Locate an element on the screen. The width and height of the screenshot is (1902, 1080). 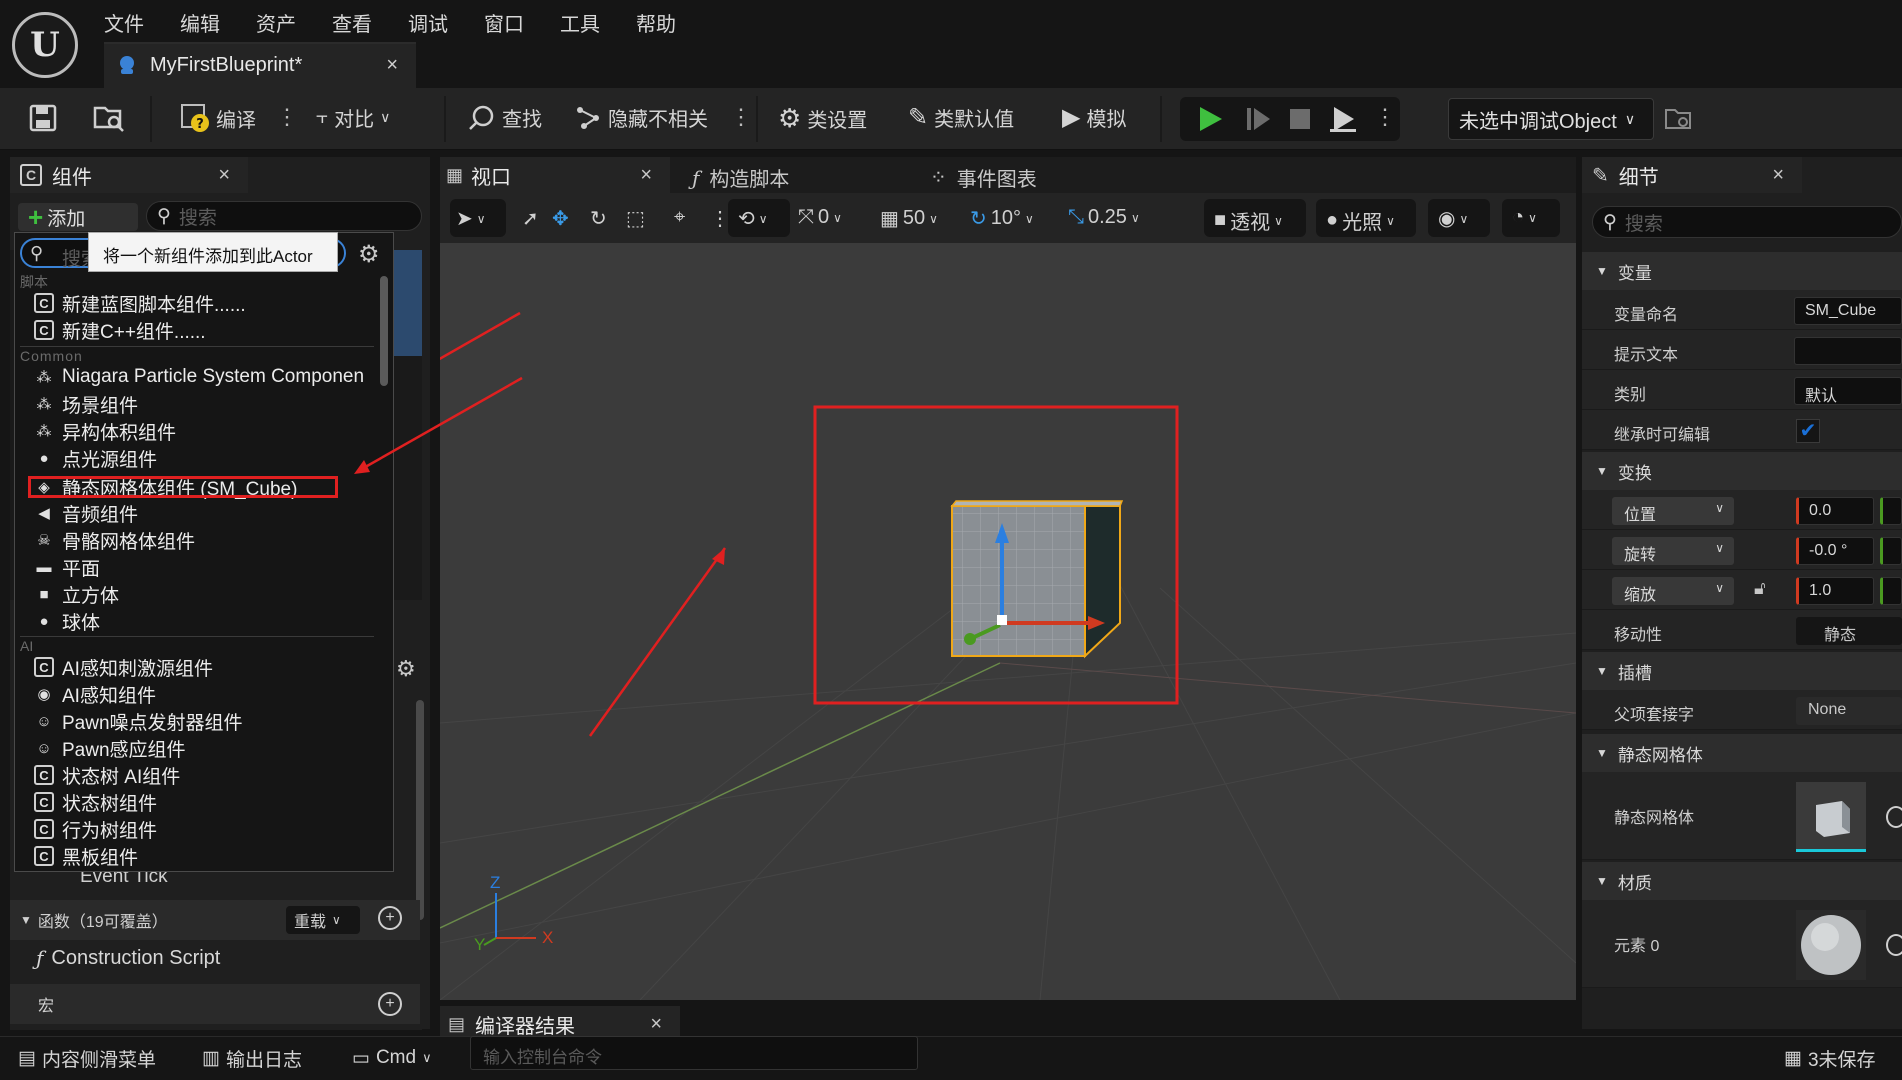
tab-construction-script: ƒ 构造脚本 is located at coordinates (740, 177).